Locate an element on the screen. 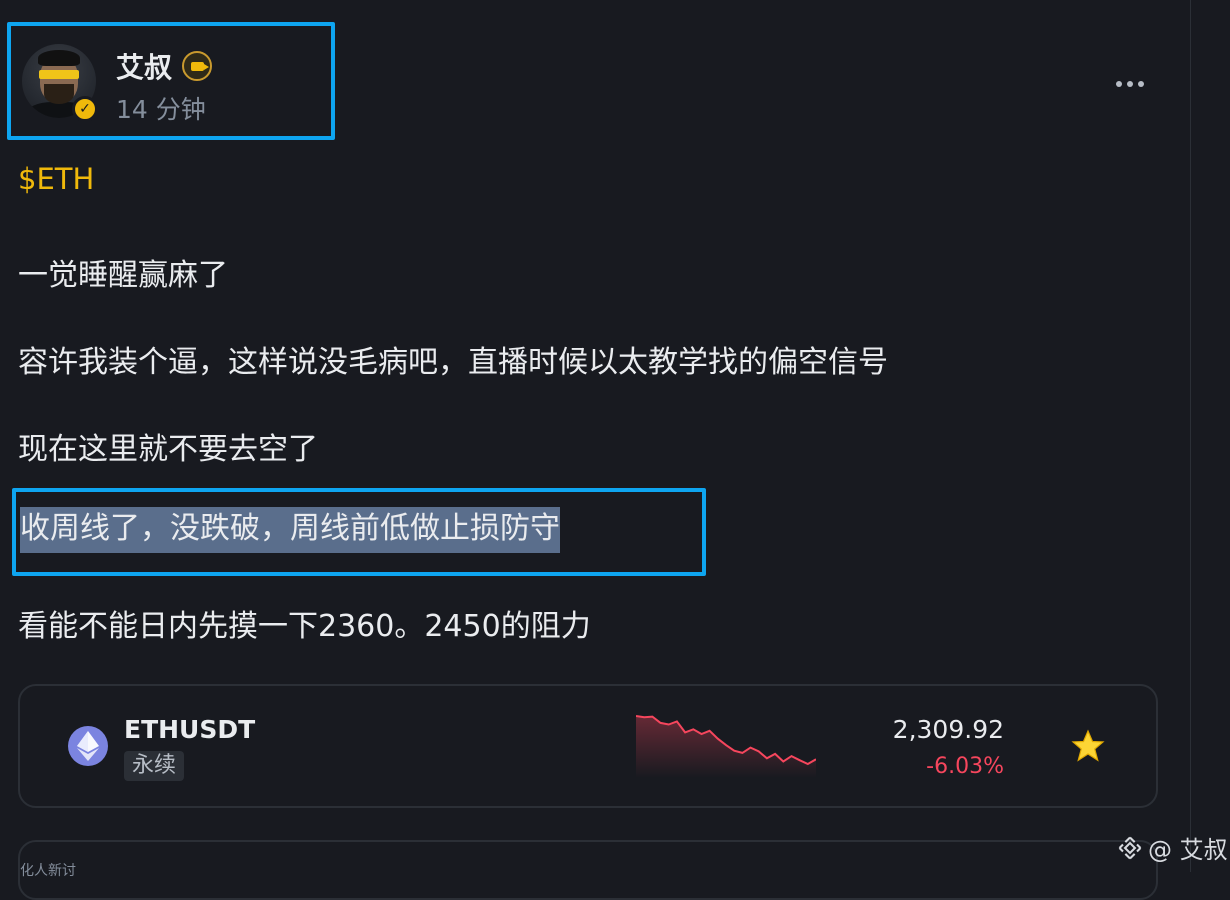  sparkline-area is located at coordinates (726, 747).